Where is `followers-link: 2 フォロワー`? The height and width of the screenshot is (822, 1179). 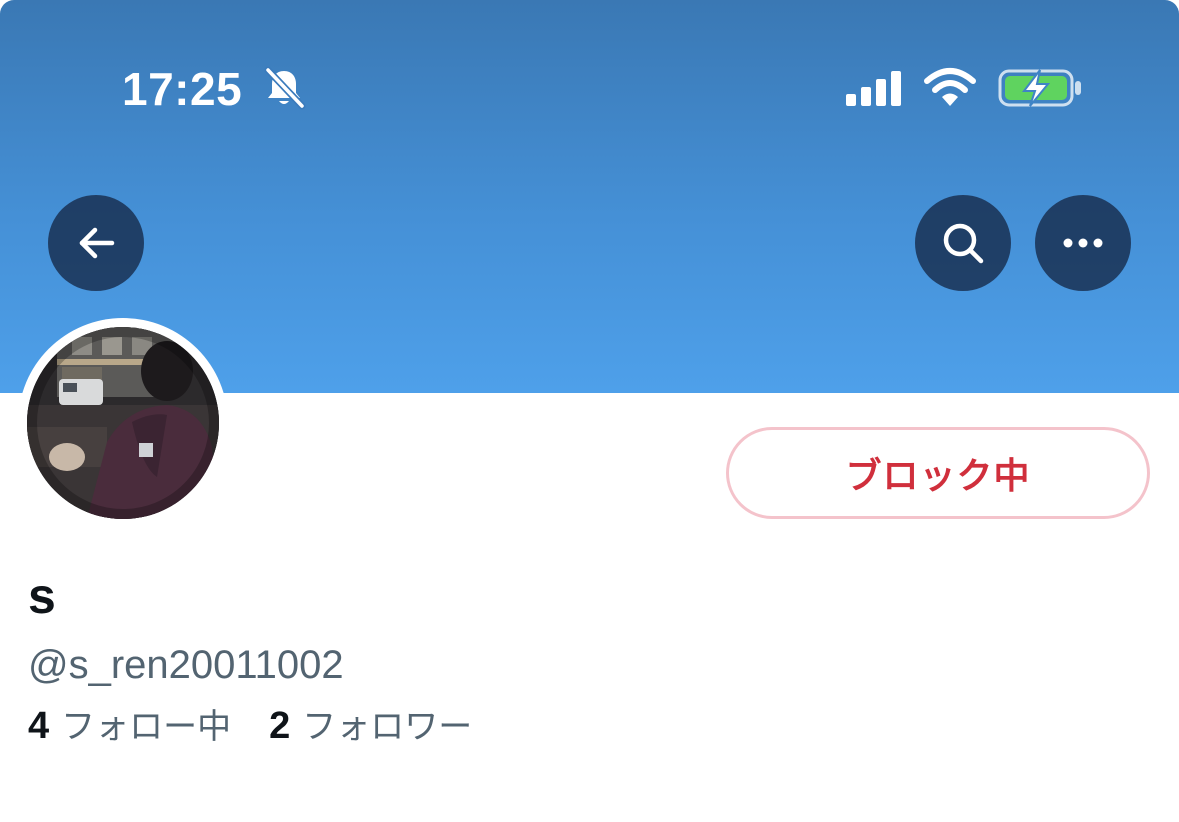
followers-link: 2 フォロワー is located at coordinates (370, 726).